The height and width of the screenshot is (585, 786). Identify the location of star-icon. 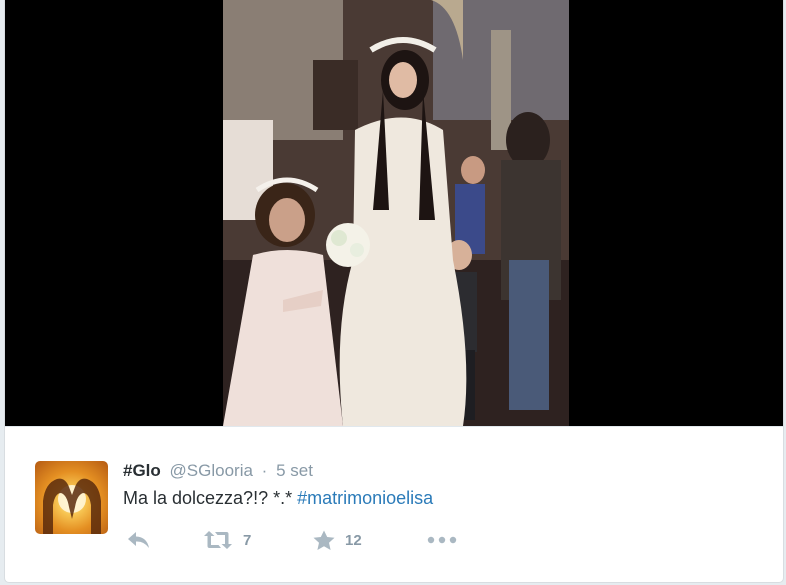
(324, 540).